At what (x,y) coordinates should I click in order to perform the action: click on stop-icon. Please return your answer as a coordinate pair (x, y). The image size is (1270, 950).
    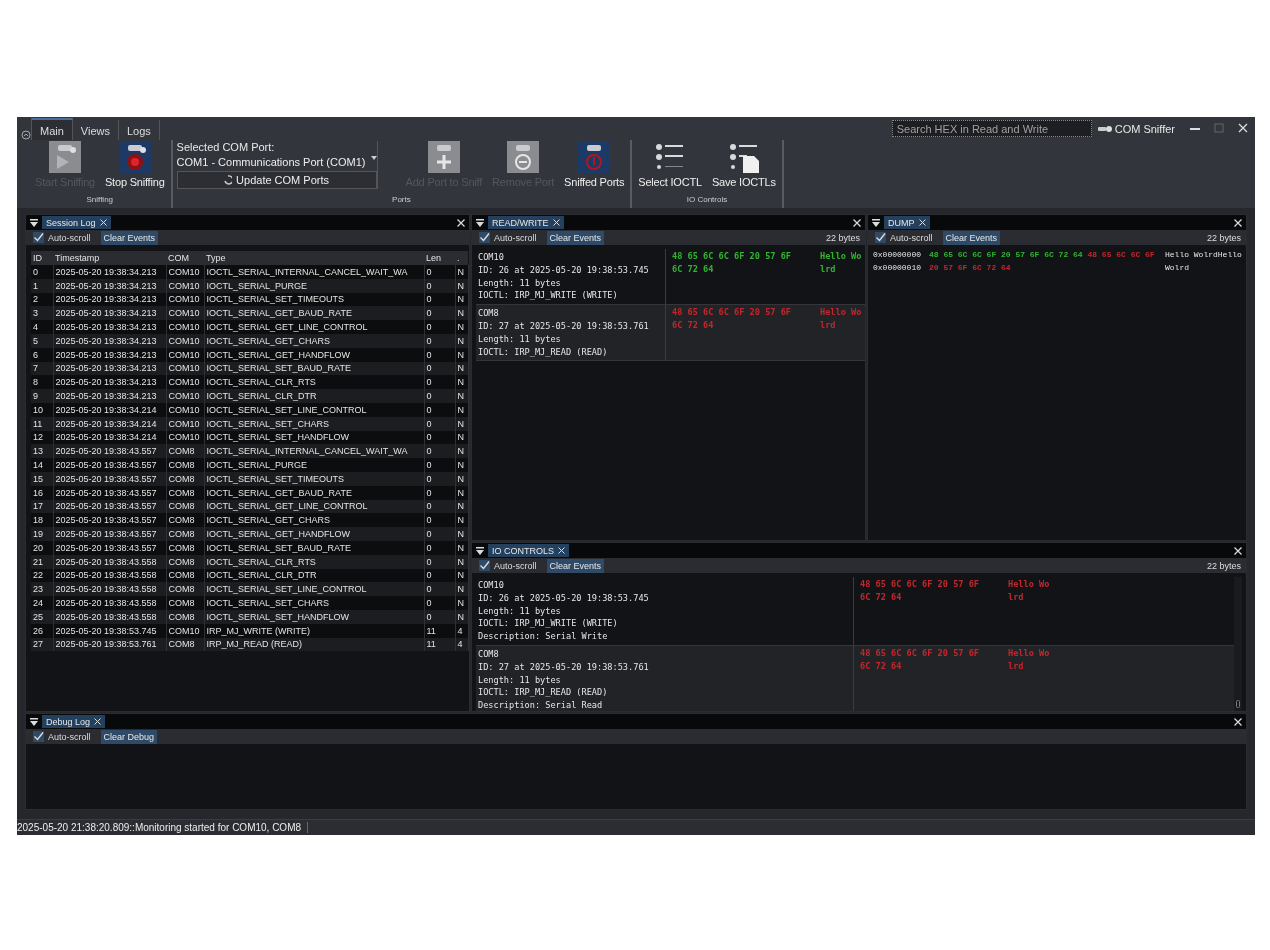
    Looking at the image, I should click on (134, 157).